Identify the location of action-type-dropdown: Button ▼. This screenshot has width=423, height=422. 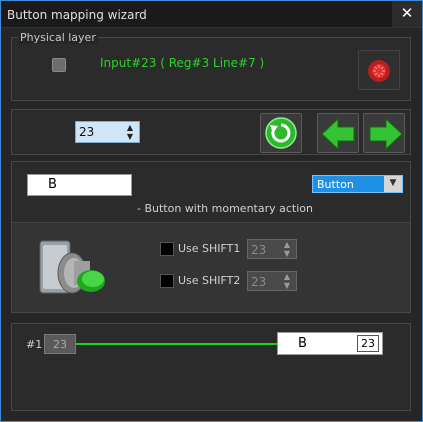
(357, 184).